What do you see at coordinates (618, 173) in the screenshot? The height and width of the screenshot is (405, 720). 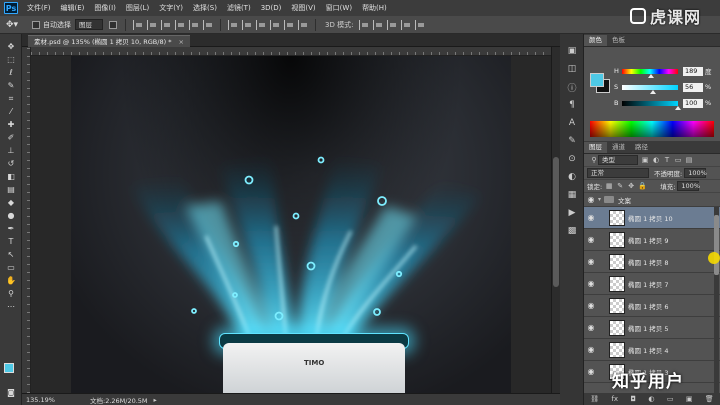 I see `blend-mode-select: 正常` at bounding box center [618, 173].